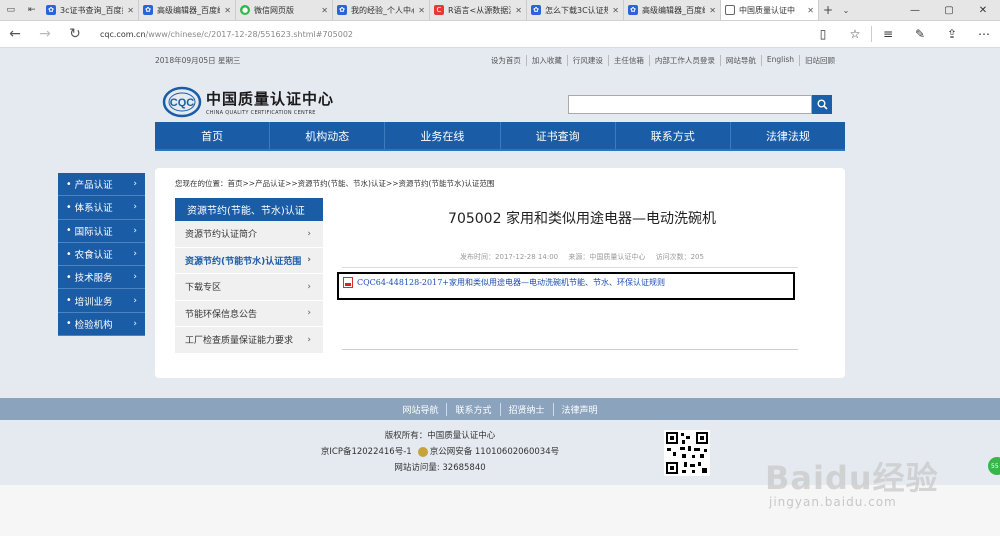  I want to click on tab-preview-icon: ▭, so click(10, 10).